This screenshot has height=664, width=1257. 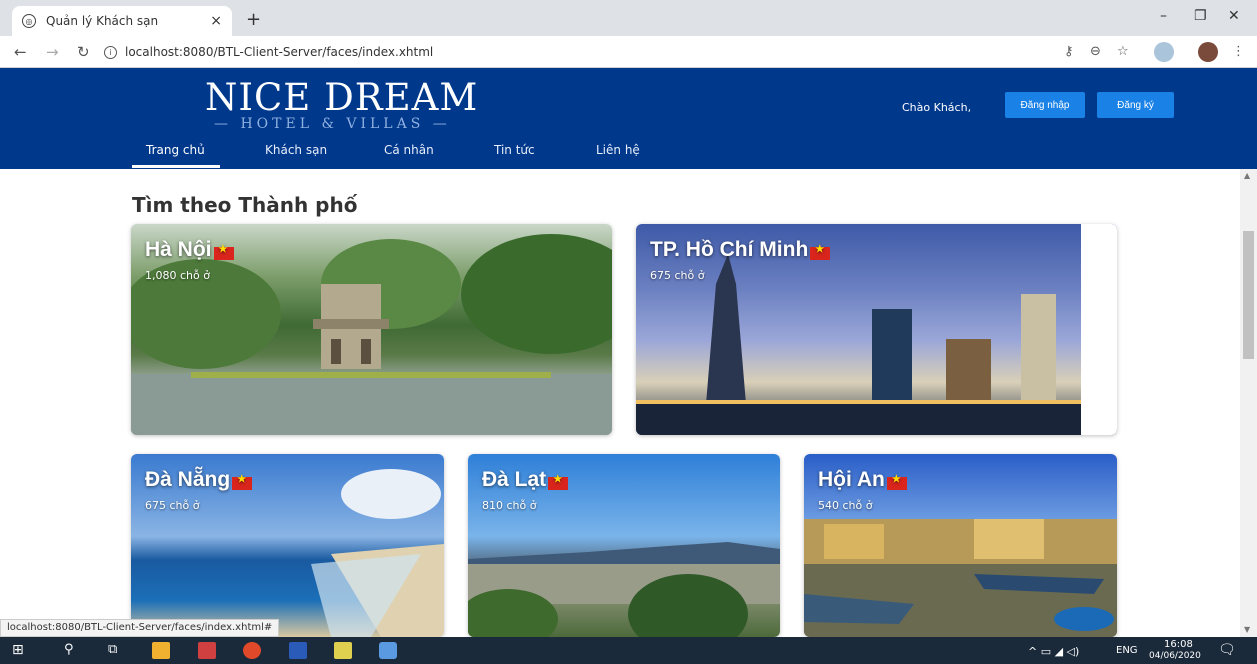 I want to click on nav-personal: Cá nhân, so click(x=409, y=150).